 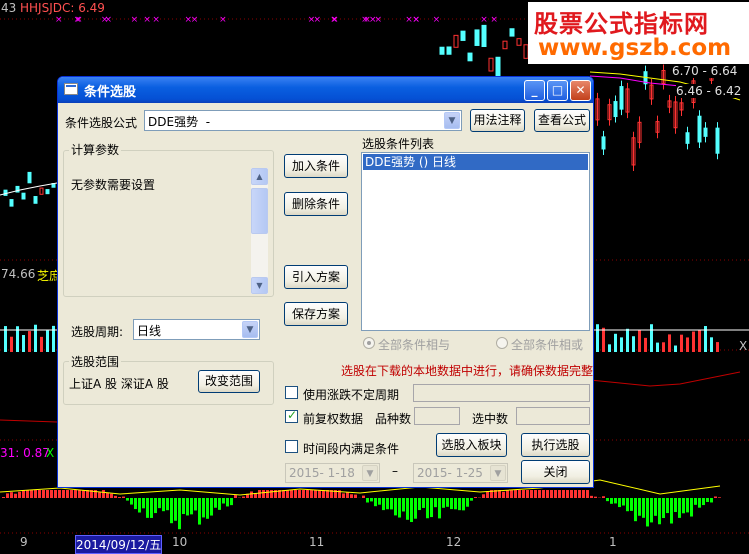 What do you see at coordinates (259, 176) in the screenshot?
I see `scroll-up-icon: ▲` at bounding box center [259, 176].